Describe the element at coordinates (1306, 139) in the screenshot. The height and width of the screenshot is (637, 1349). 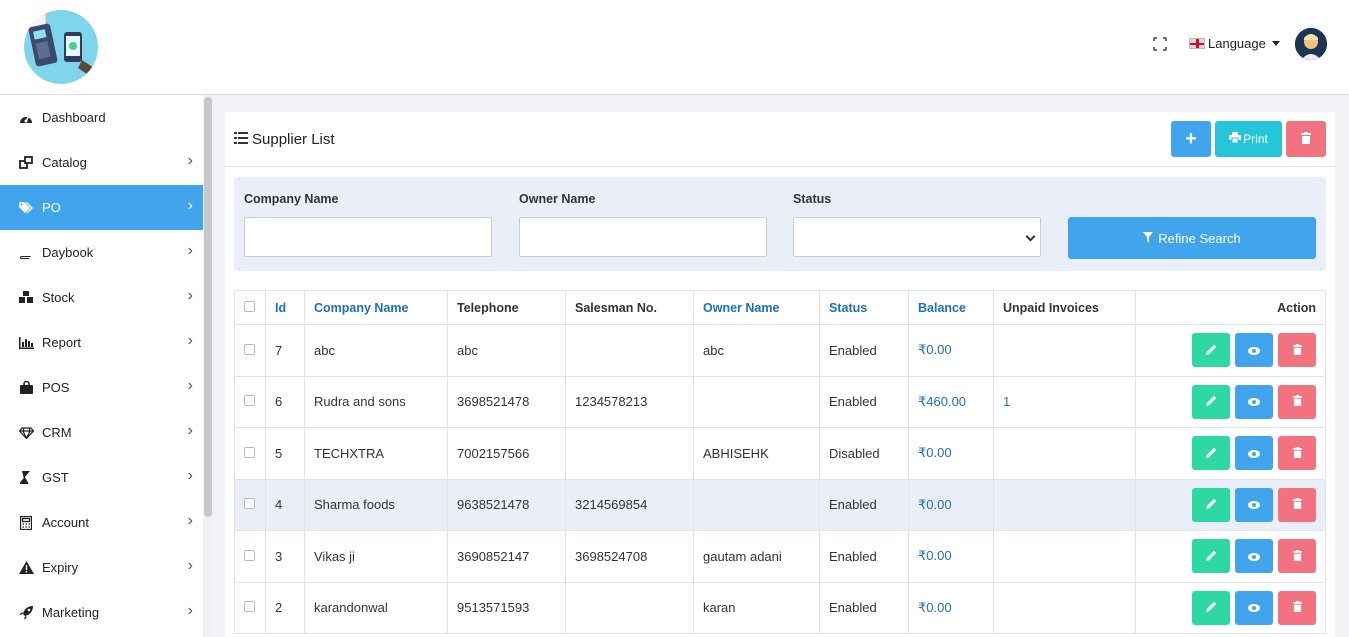
I see `delete-selected-button` at that location.